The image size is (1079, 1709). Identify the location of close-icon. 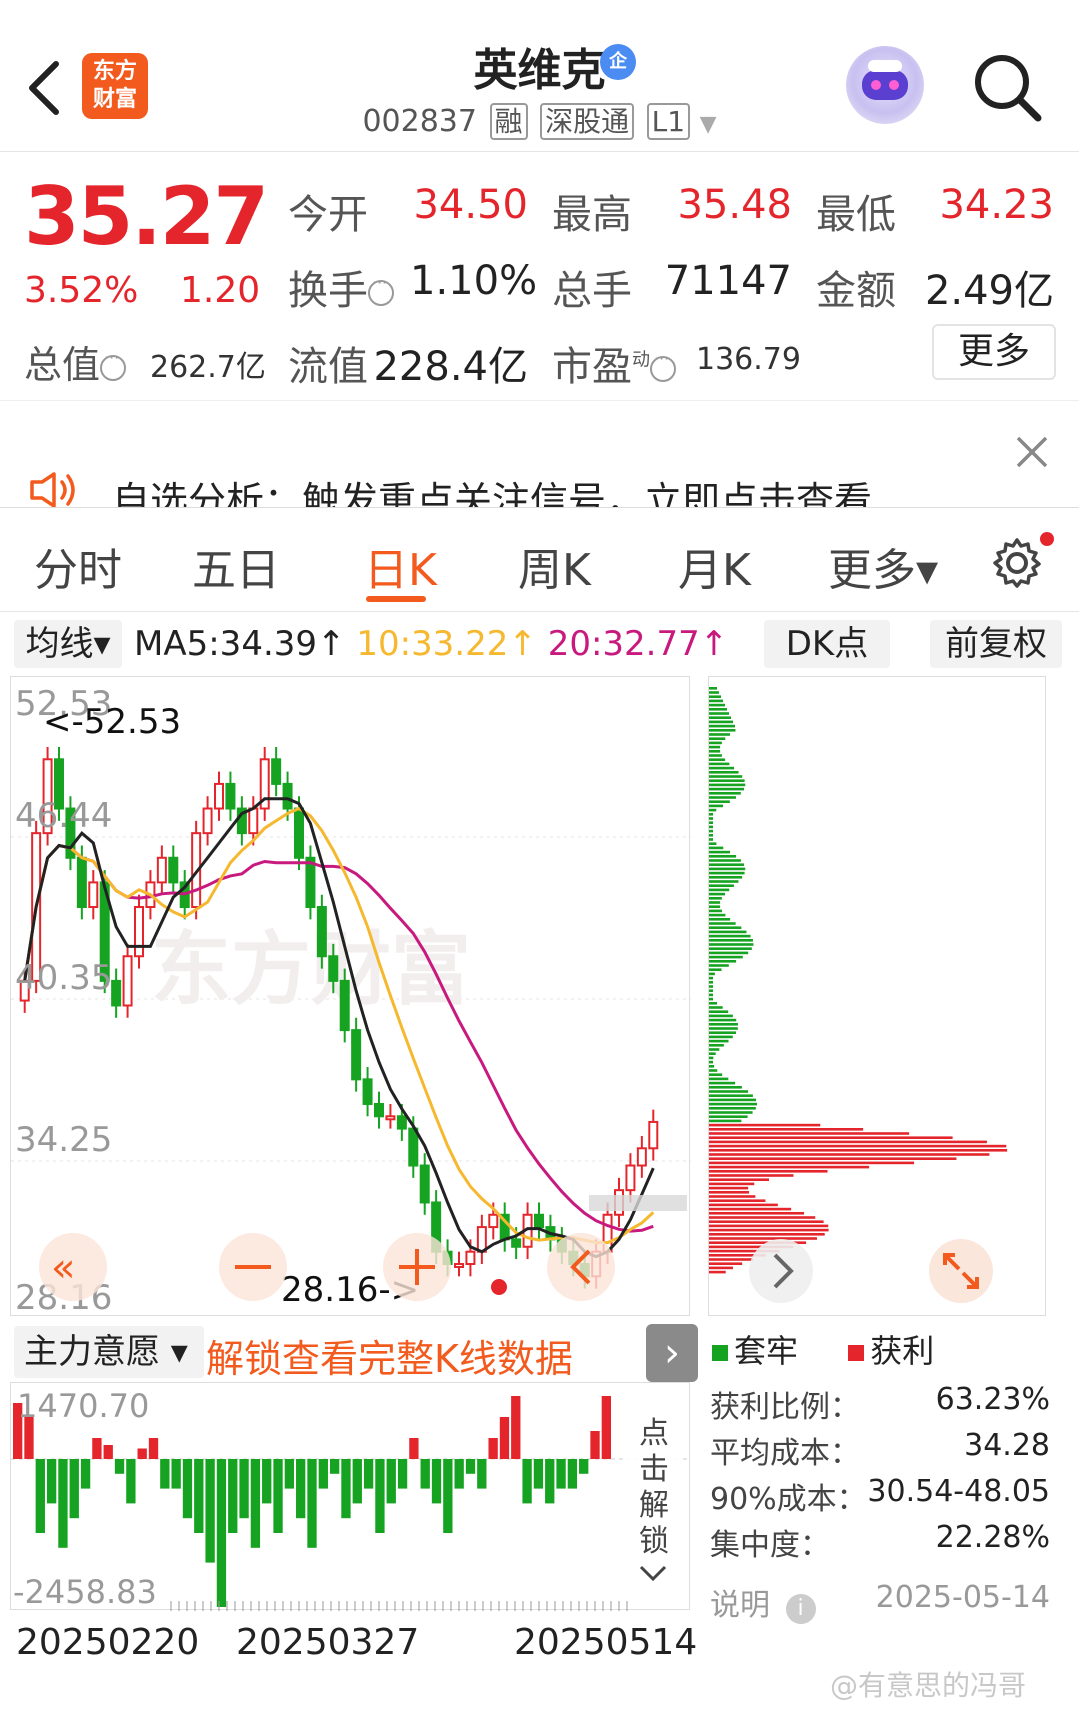
(1032, 452).